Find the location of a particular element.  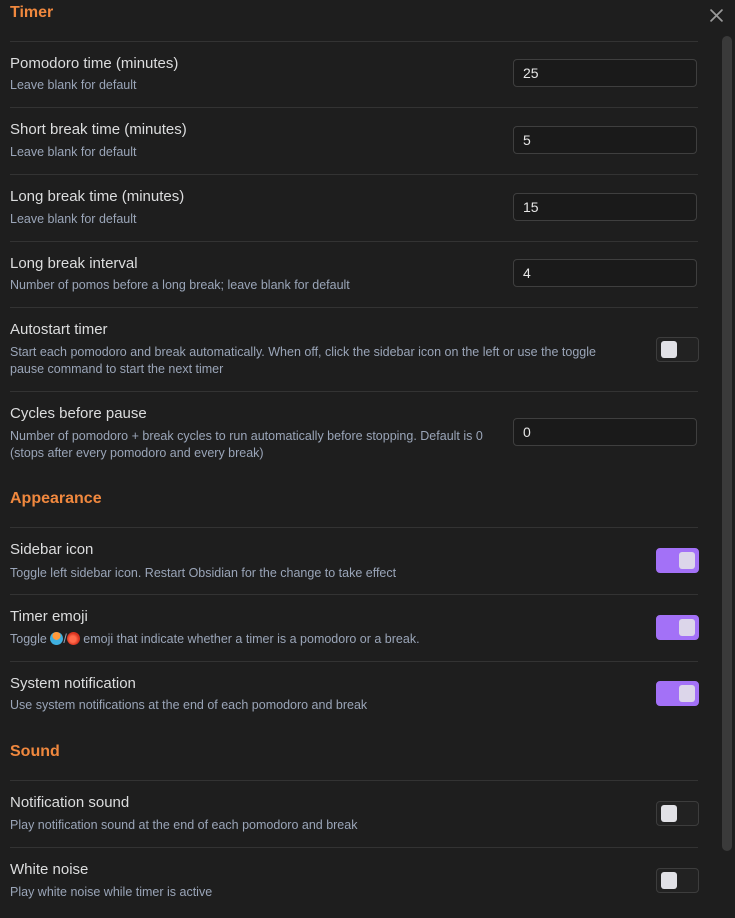

setting-title: White noise is located at coordinates (49, 869).